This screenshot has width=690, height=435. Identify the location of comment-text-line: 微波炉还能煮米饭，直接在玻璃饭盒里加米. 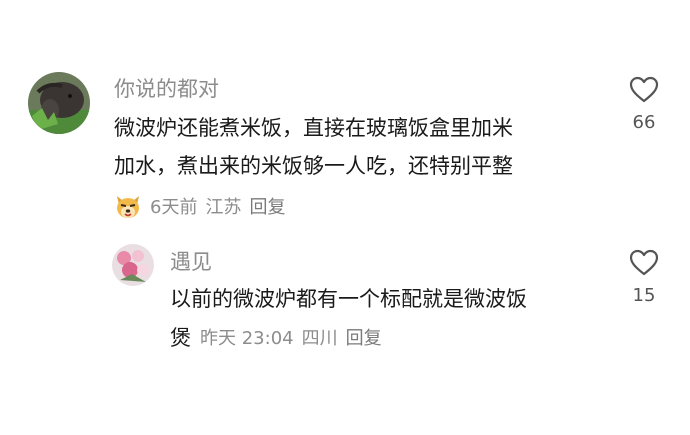
(313, 128).